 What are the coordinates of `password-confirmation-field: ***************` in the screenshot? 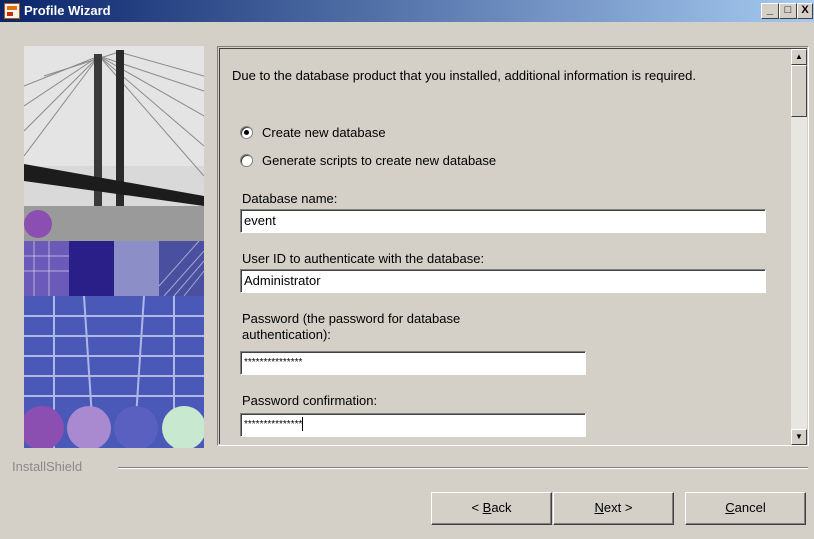 It's located at (413, 425).